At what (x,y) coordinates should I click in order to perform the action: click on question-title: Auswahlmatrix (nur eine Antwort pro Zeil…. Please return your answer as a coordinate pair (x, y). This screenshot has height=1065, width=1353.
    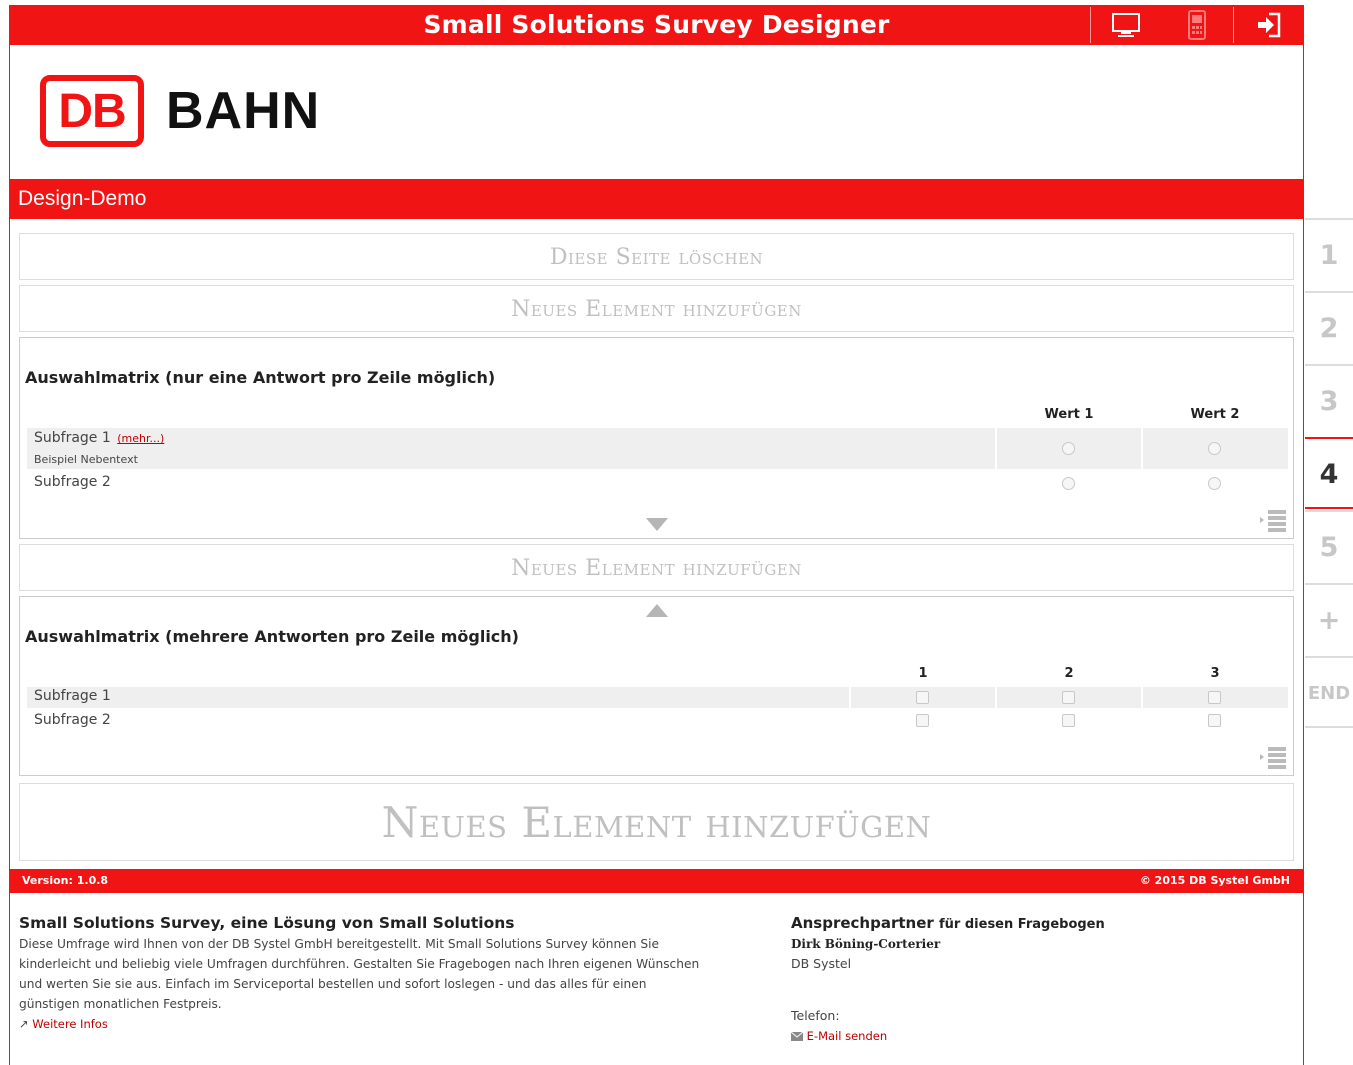
    Looking at the image, I should click on (260, 377).